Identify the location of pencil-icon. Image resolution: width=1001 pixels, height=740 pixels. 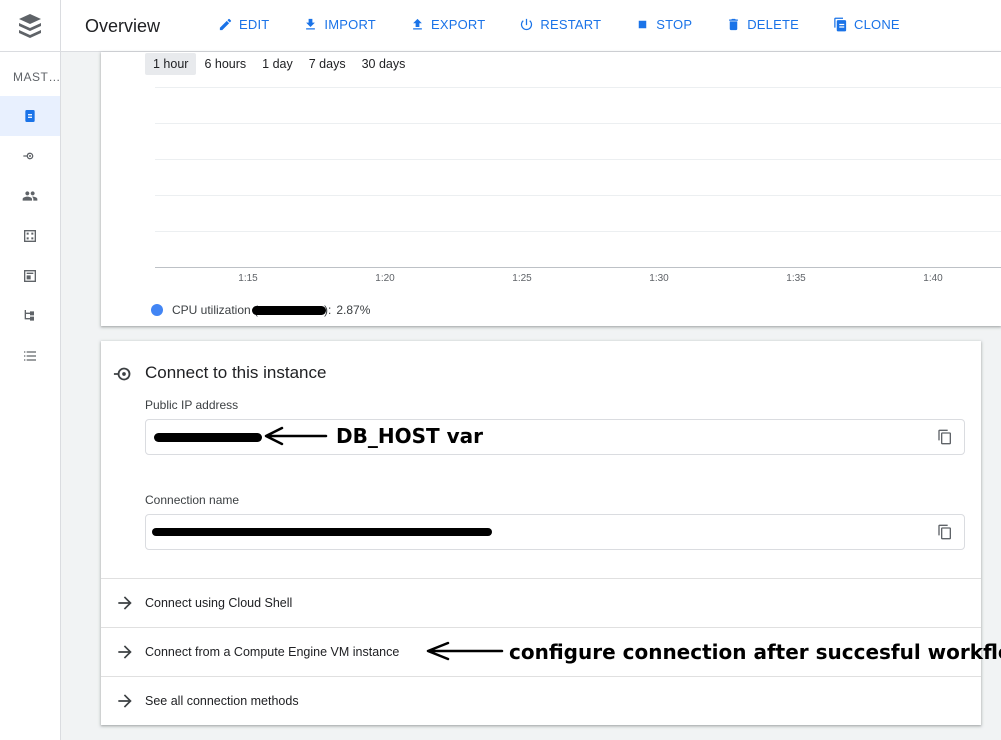
(225, 24).